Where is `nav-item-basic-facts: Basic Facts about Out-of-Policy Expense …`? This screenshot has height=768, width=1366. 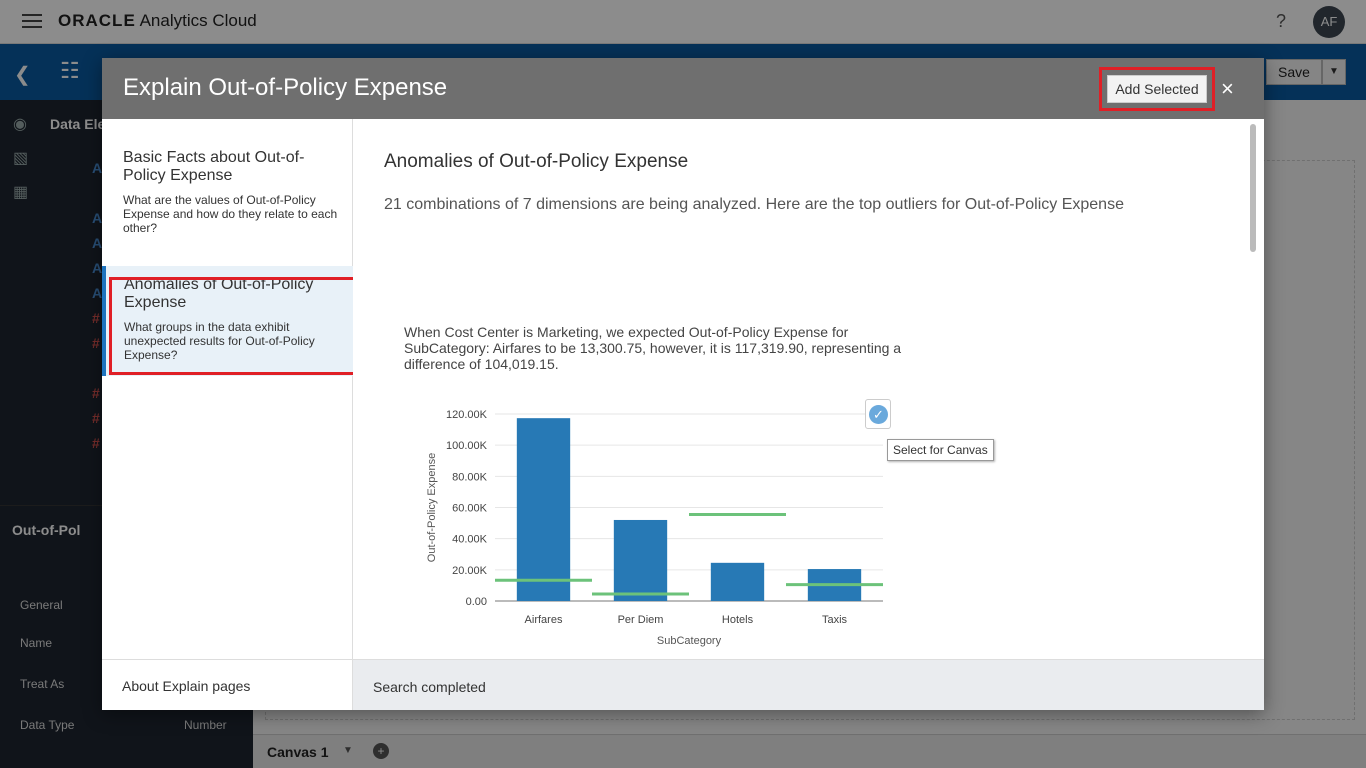
nav-item-basic-facts: Basic Facts about Out-of-Policy Expense … is located at coordinates (227, 192).